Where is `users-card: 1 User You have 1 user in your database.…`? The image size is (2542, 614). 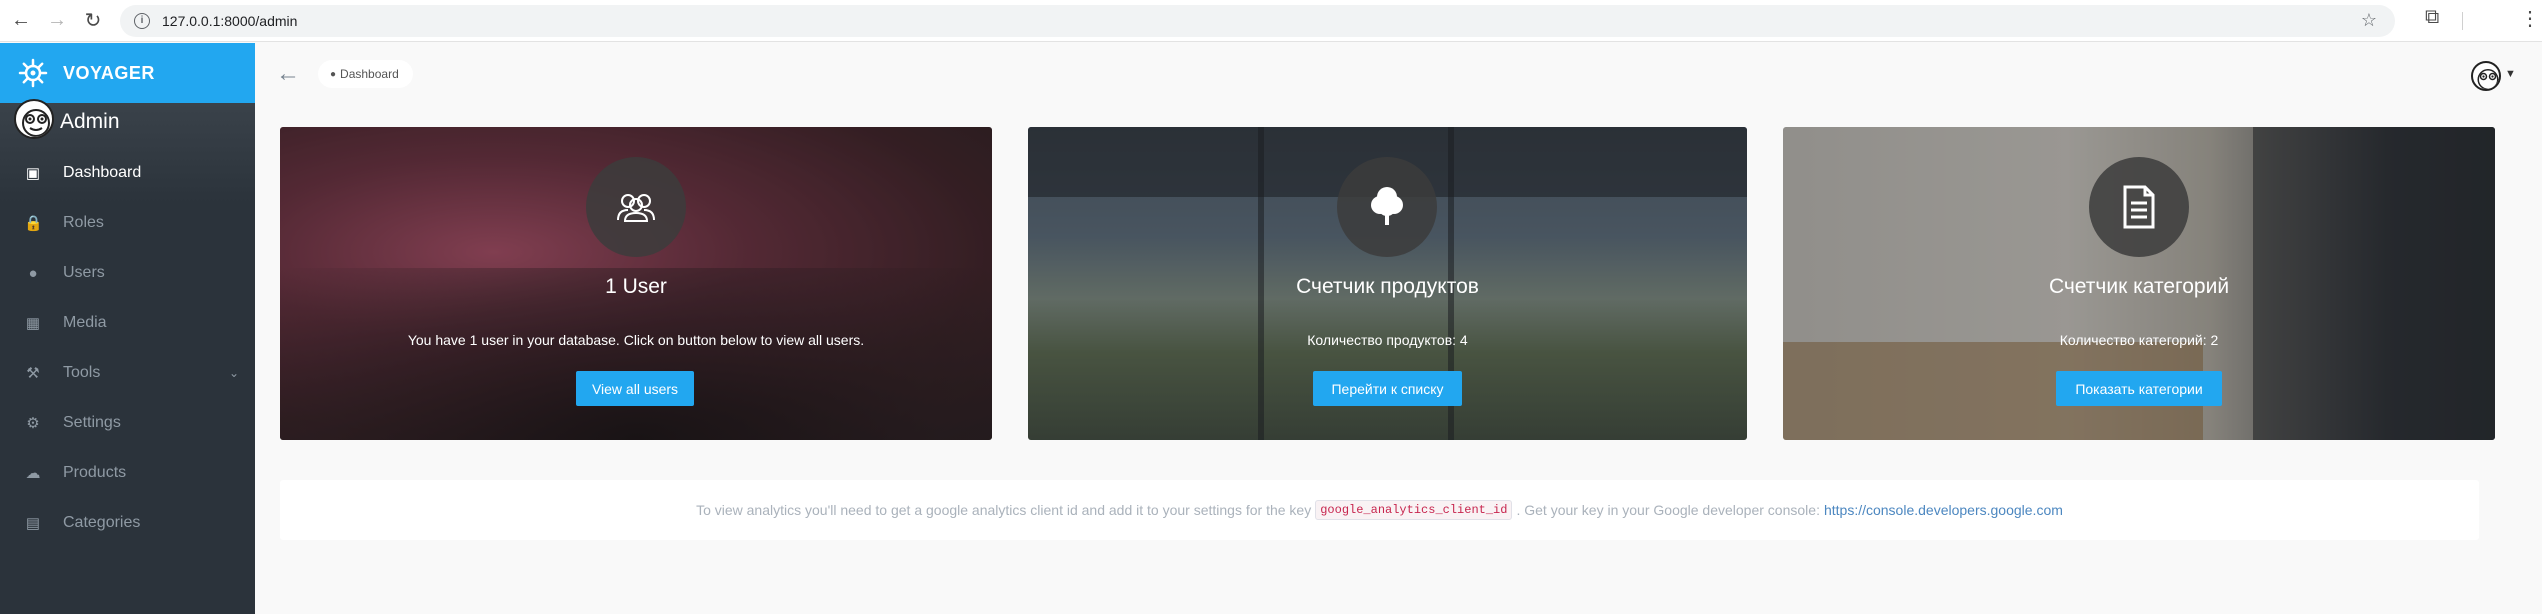 users-card: 1 User You have 1 user in your database.… is located at coordinates (636, 283).